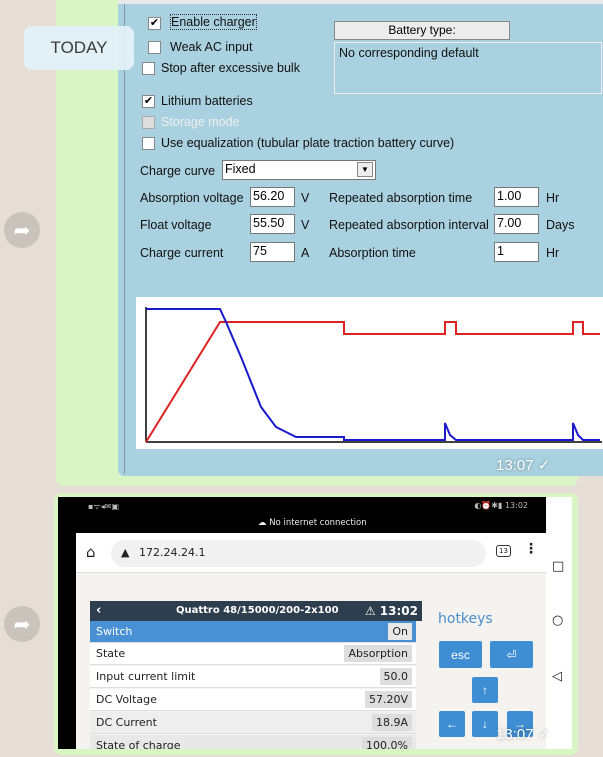  Describe the element at coordinates (558, 566) in the screenshot. I see `recents-icon: □` at that location.